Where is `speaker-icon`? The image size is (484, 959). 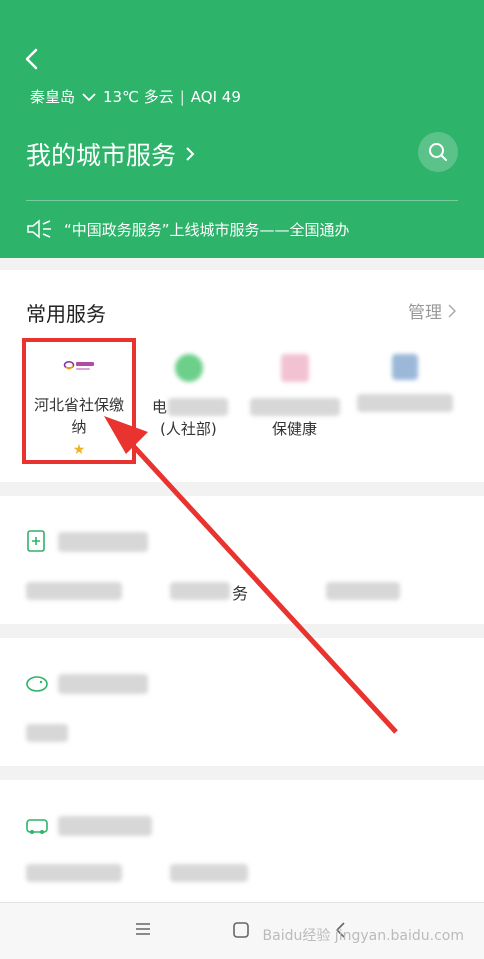 speaker-icon is located at coordinates (39, 229).